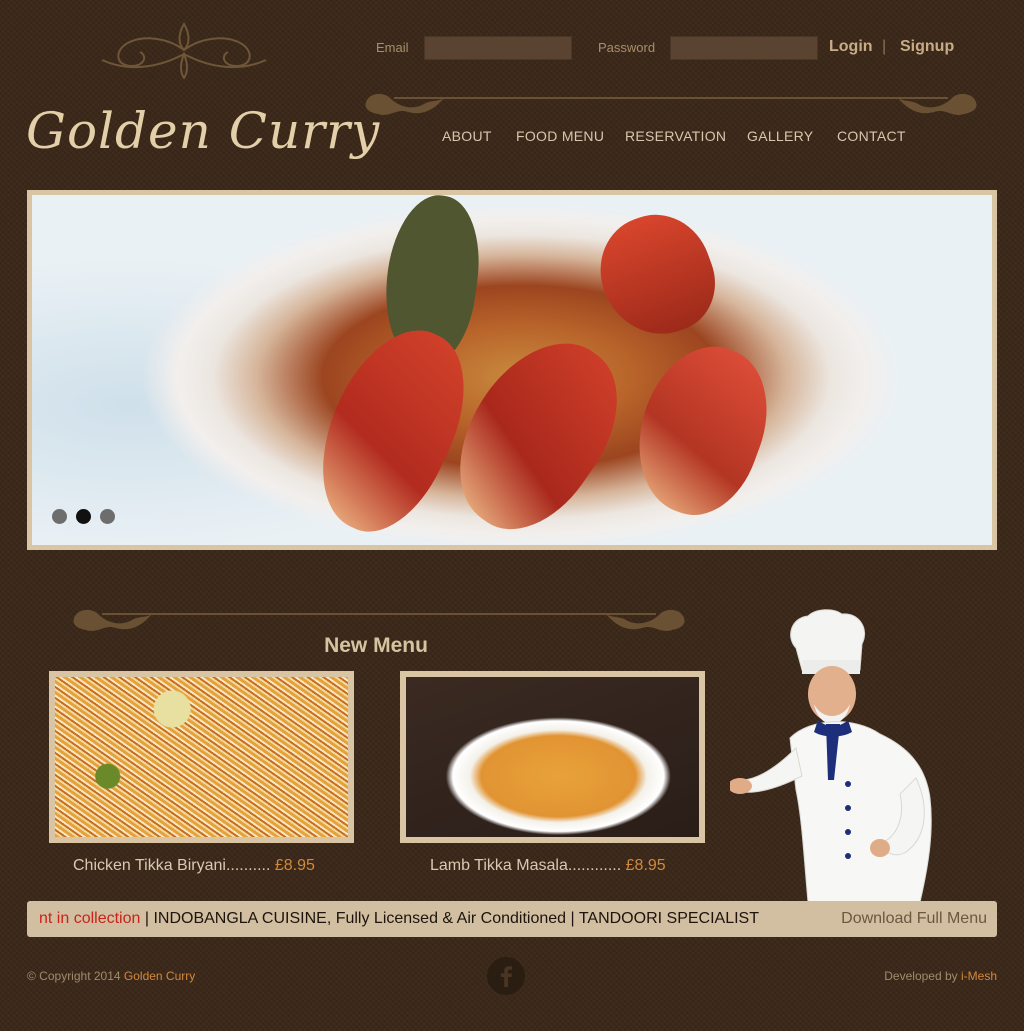 The height and width of the screenshot is (1031, 1024). Describe the element at coordinates (467, 136) in the screenshot. I see `nav-about: ABOUT` at that location.